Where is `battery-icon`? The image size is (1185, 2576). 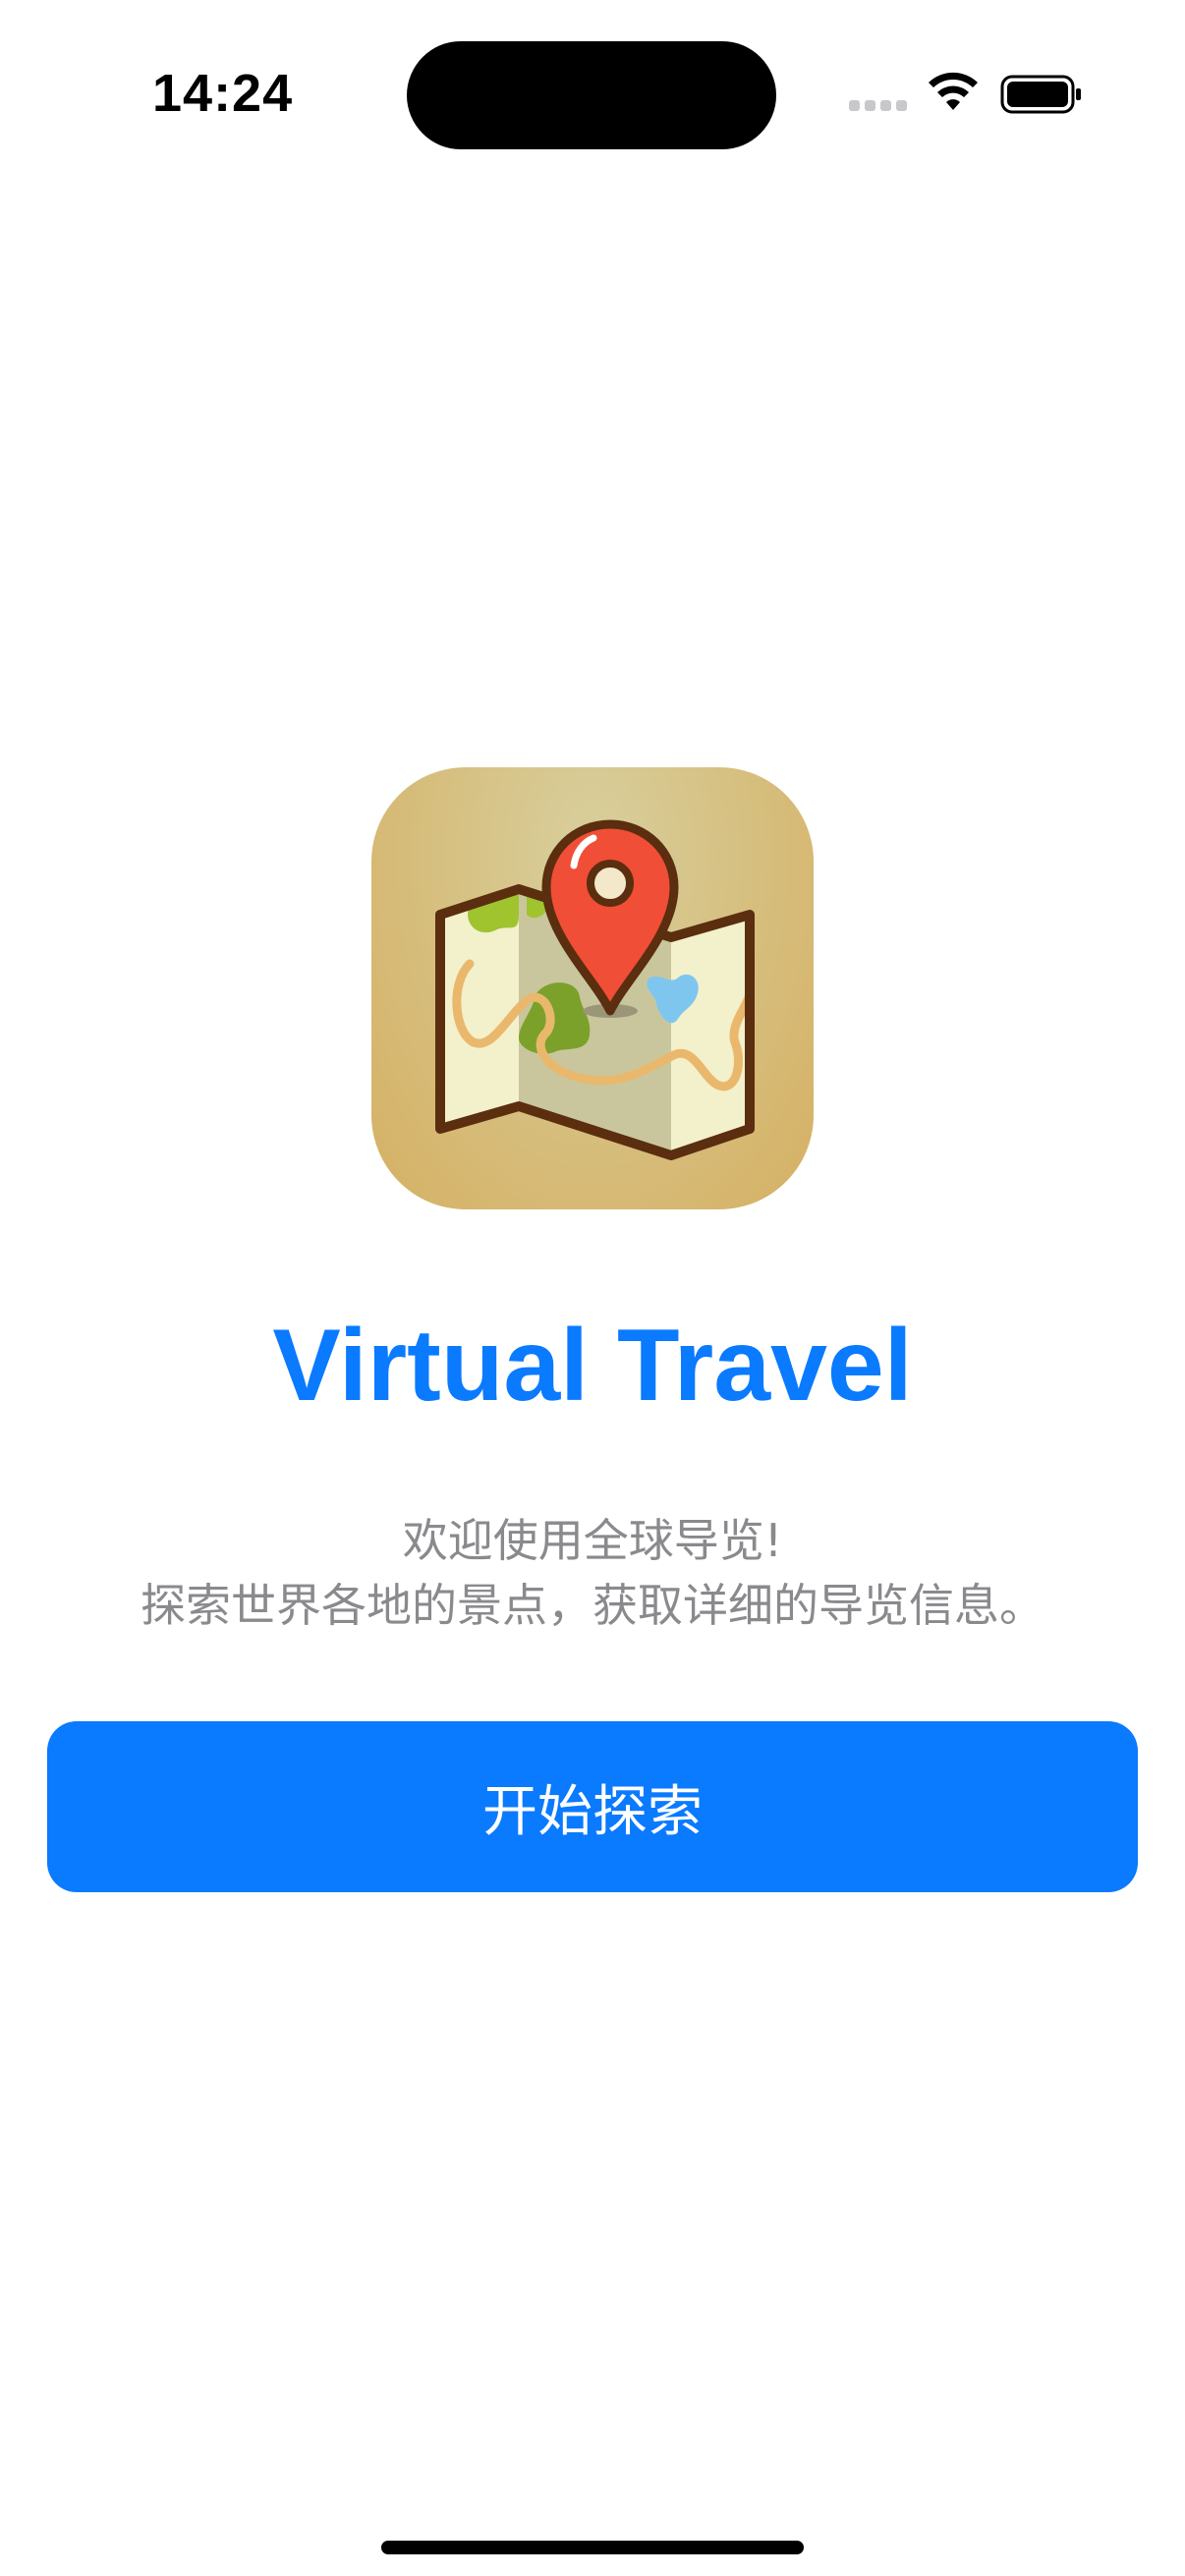
battery-icon is located at coordinates (1041, 94).